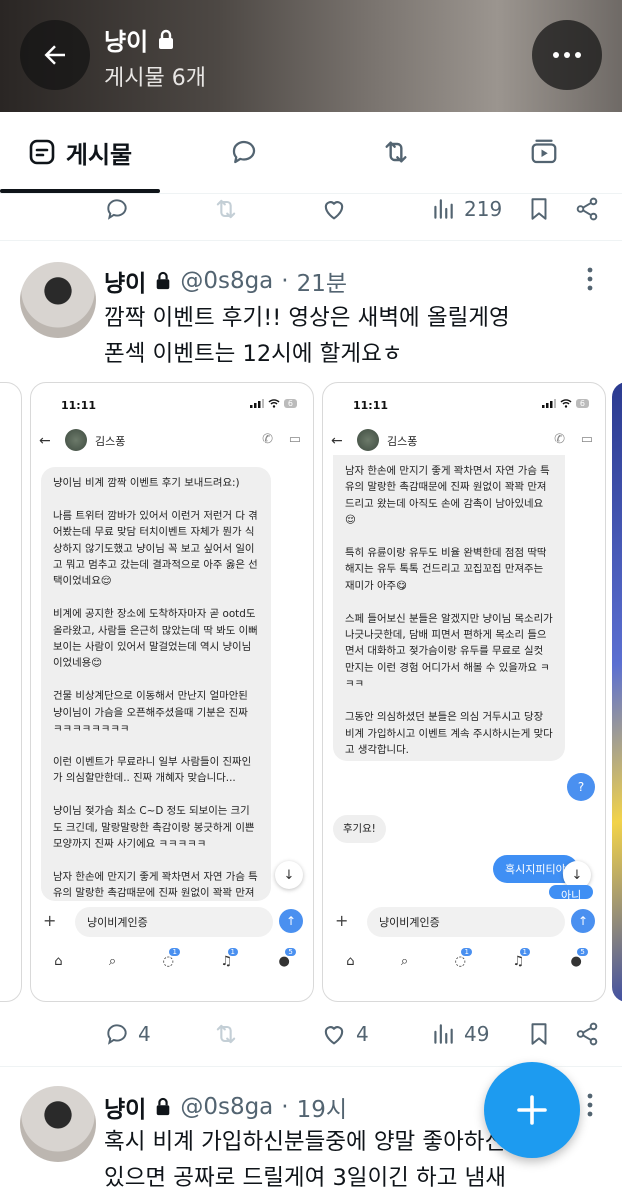 The image size is (622, 1200). Describe the element at coordinates (244, 152) in the screenshot. I see `tab-replies` at that location.